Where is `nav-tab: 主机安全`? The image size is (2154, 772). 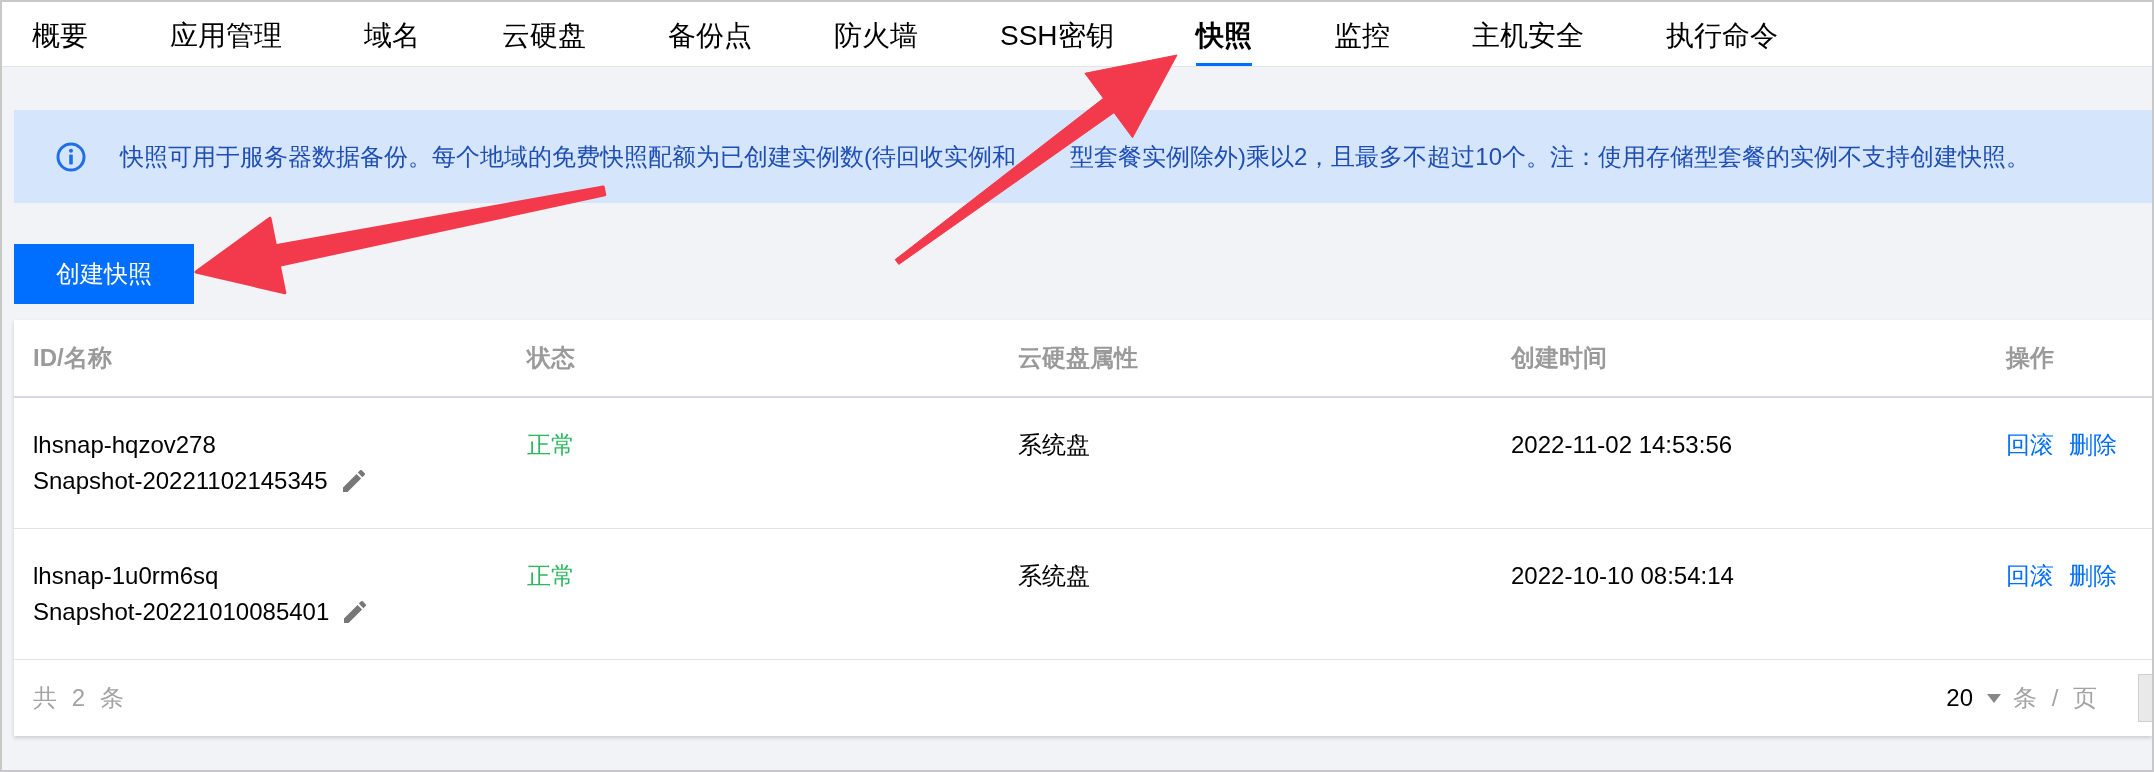
nav-tab: 主机安全 is located at coordinates (1527, 34).